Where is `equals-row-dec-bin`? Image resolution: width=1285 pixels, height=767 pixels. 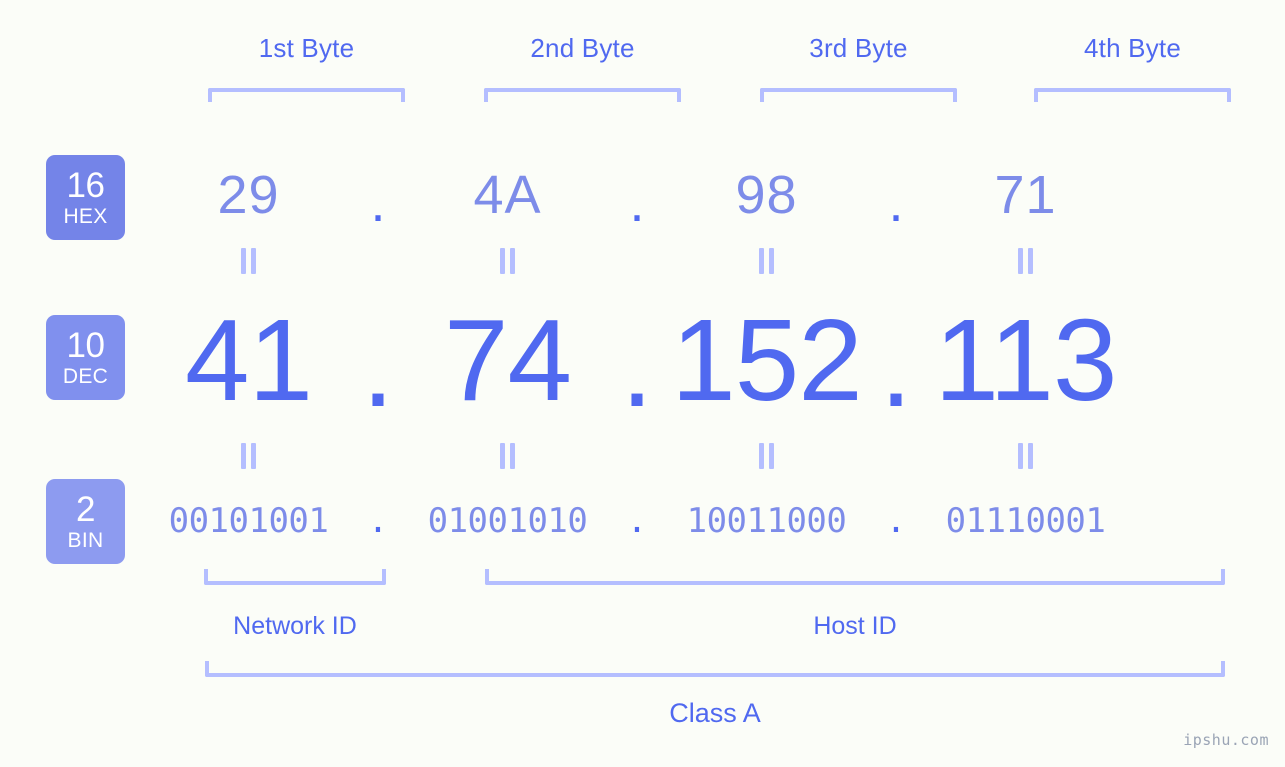
equals-row-dec-bin is located at coordinates (717, 456).